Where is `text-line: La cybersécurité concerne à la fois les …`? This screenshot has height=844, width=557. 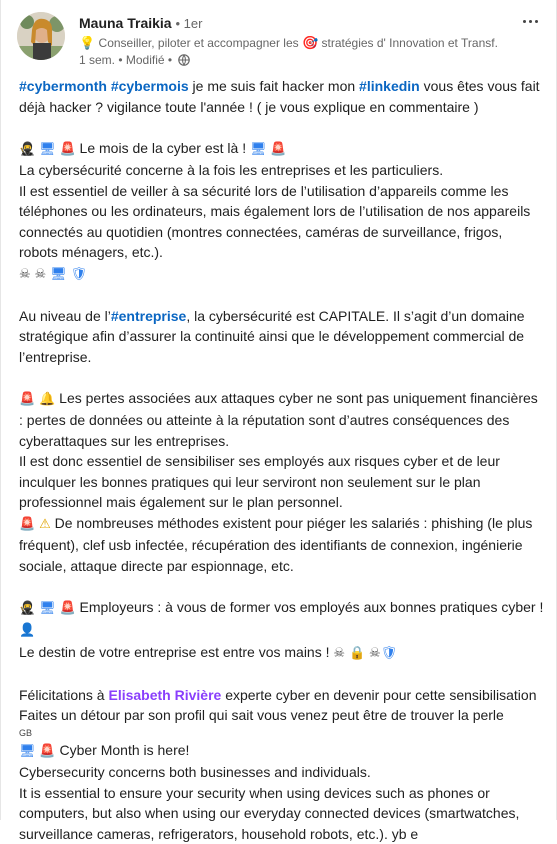 text-line: La cybersécurité concerne à la fois les … is located at coordinates (281, 170).